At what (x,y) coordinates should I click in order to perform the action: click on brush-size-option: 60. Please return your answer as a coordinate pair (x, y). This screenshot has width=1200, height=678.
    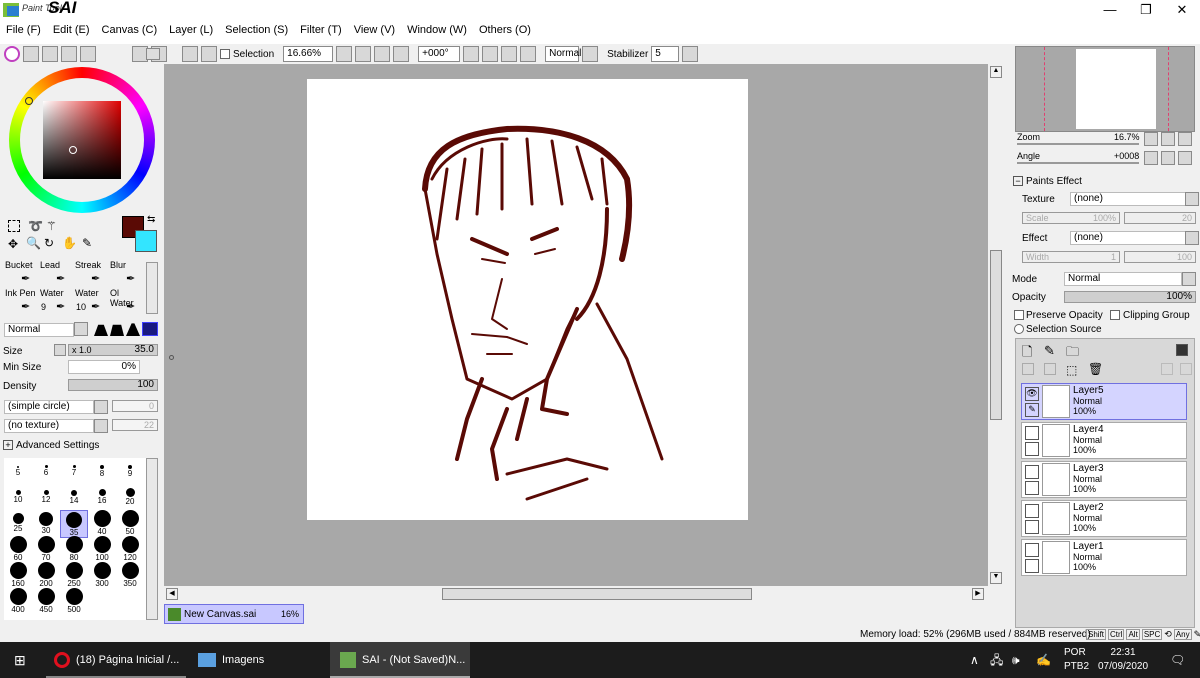
    Looking at the image, I should click on (18, 550).